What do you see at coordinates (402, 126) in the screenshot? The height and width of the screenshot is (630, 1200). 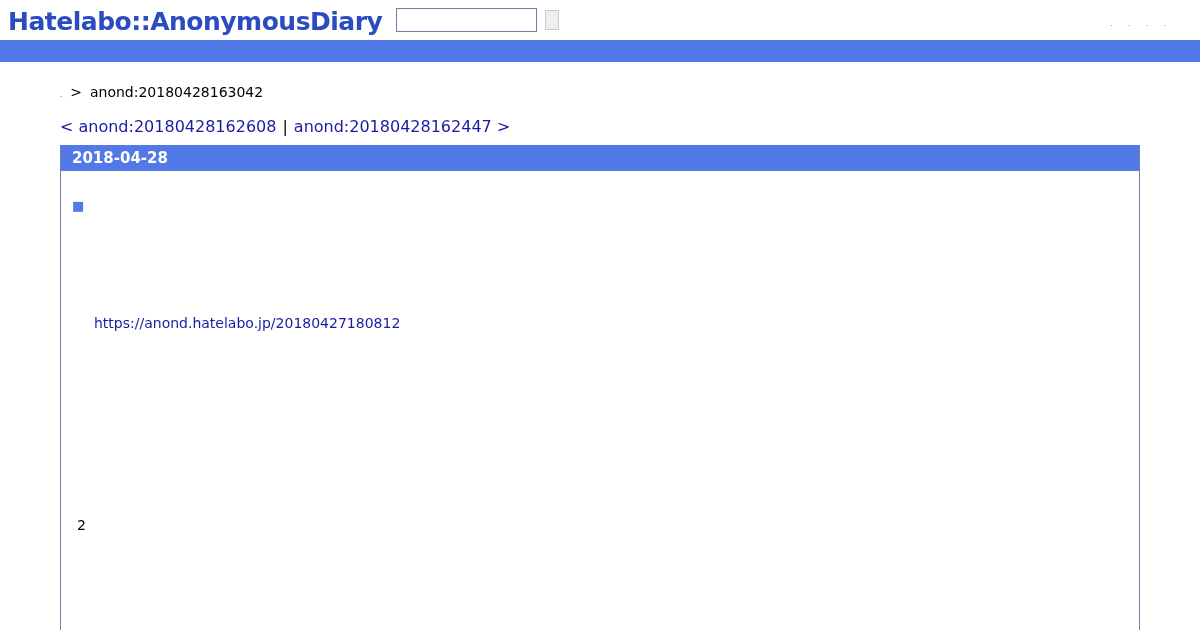 I see `next-entry-link: anond:20180428162447 >` at bounding box center [402, 126].